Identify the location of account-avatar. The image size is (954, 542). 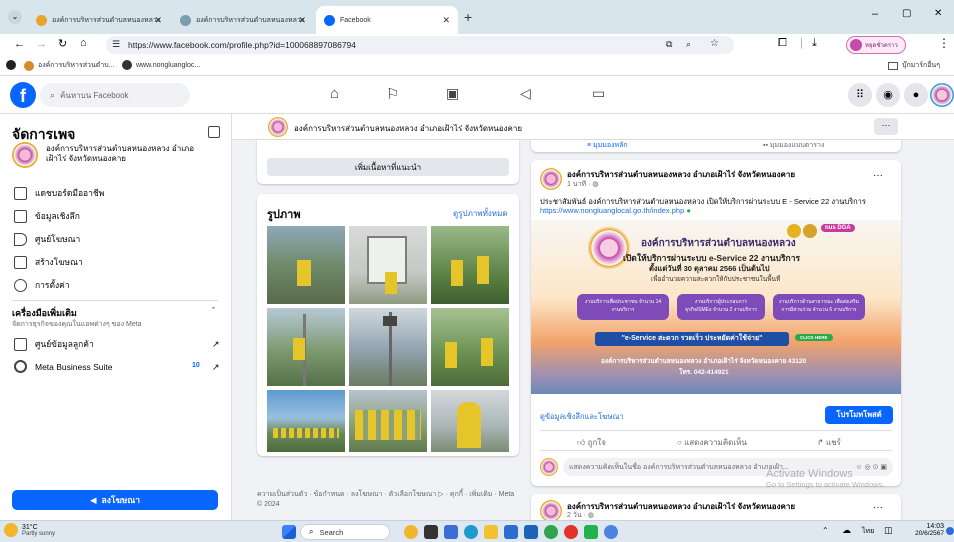
(942, 95).